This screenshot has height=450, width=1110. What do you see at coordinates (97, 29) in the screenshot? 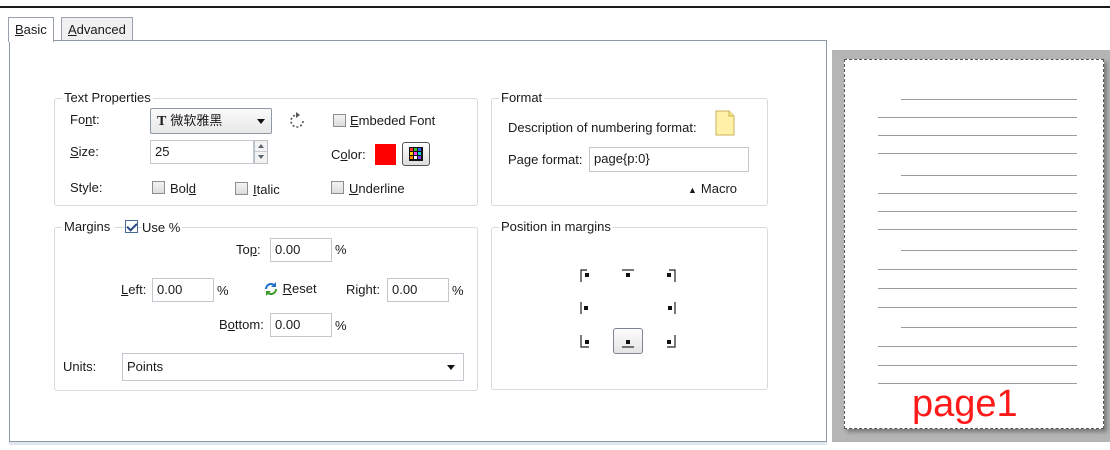
I see `tab-advanced: Advanced` at bounding box center [97, 29].